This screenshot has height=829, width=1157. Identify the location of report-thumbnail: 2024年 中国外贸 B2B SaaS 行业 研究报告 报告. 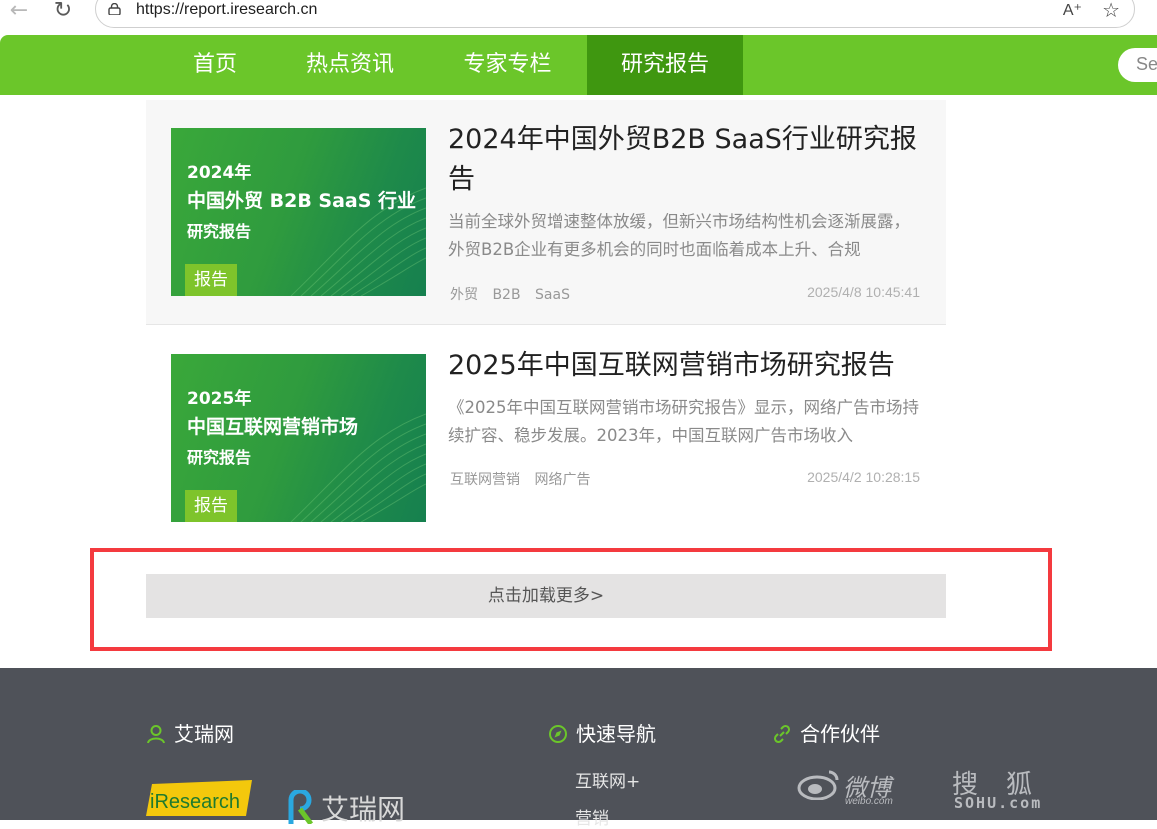
(298, 212).